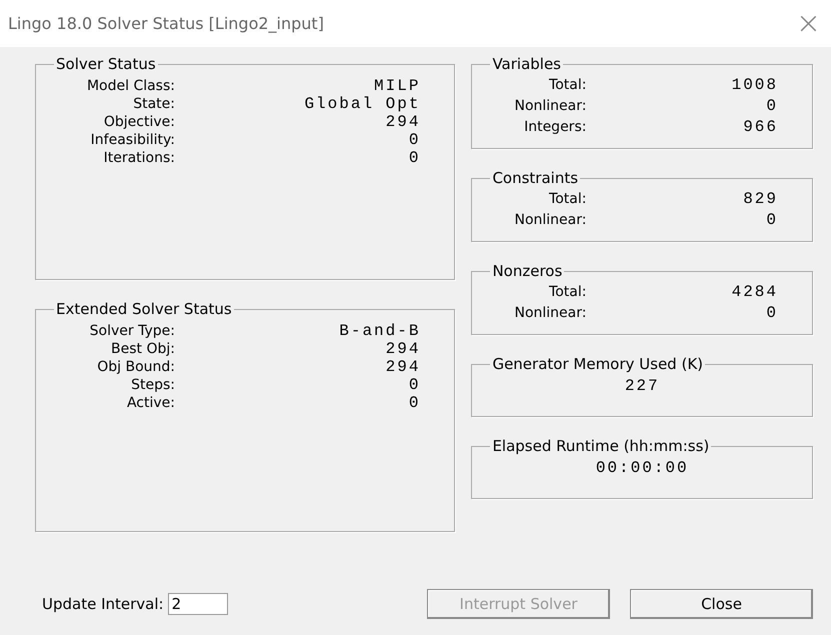 The image size is (831, 635). What do you see at coordinates (138, 158) in the screenshot?
I see `field-label: Iterations:` at bounding box center [138, 158].